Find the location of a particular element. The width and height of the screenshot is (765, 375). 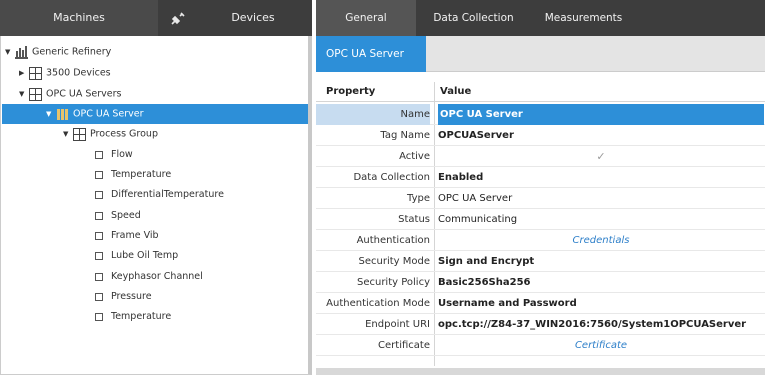

tab-devices: Devices is located at coordinates (253, 18).